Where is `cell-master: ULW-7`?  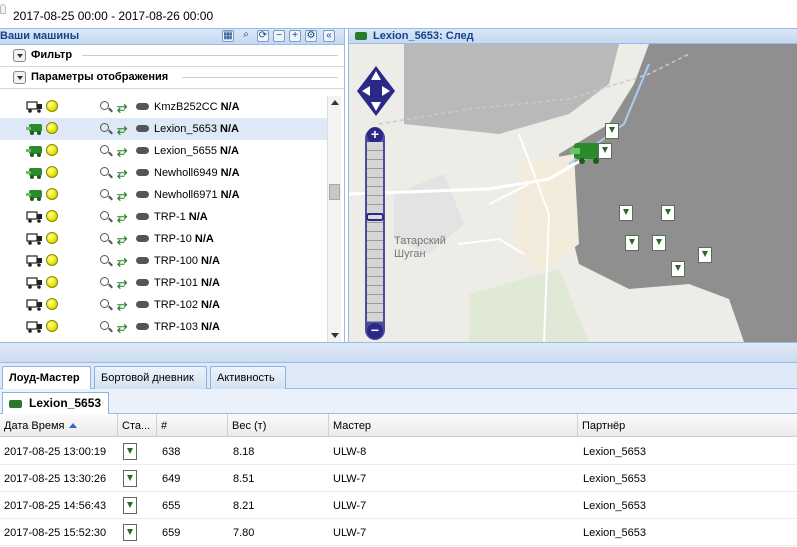 cell-master: ULW-7 is located at coordinates (350, 533).